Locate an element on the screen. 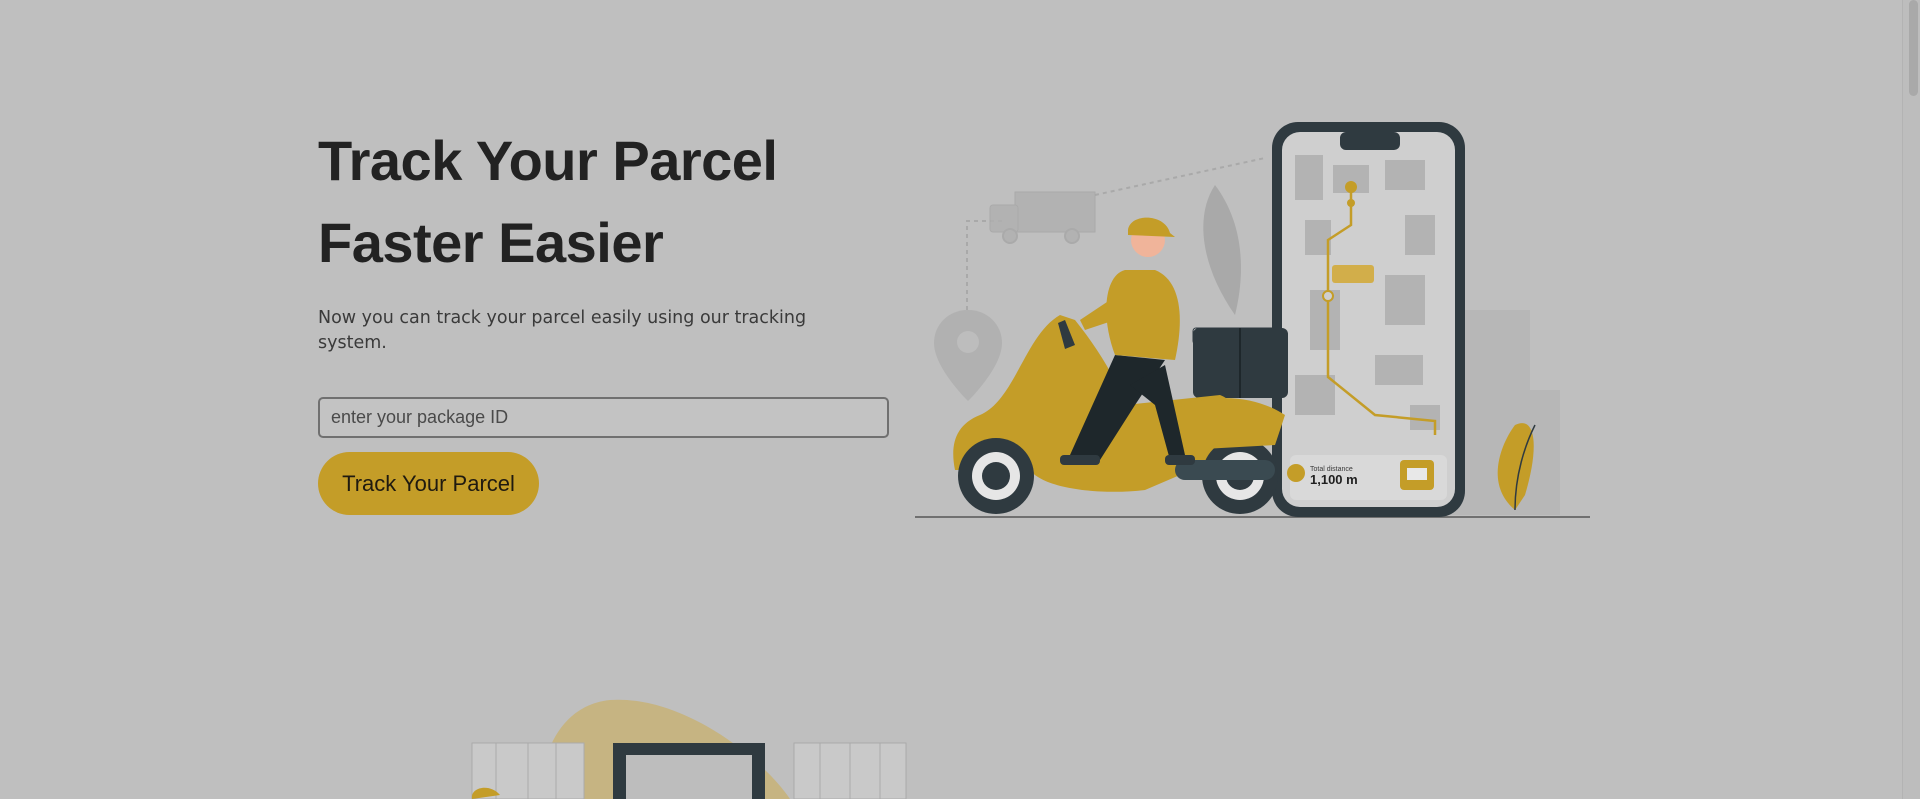 This screenshot has width=1920, height=799. warehouse-illustration is located at coordinates (689, 749).